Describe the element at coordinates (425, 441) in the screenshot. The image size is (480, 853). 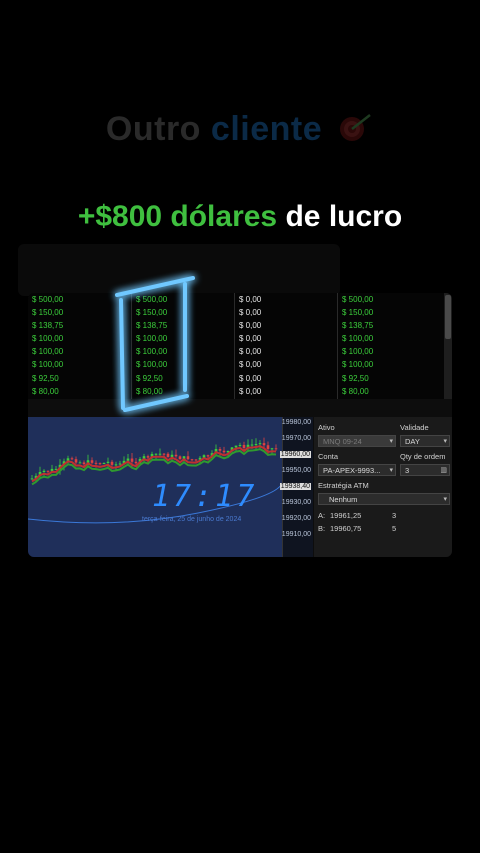
I see `validade-select: DAY ▾` at that location.